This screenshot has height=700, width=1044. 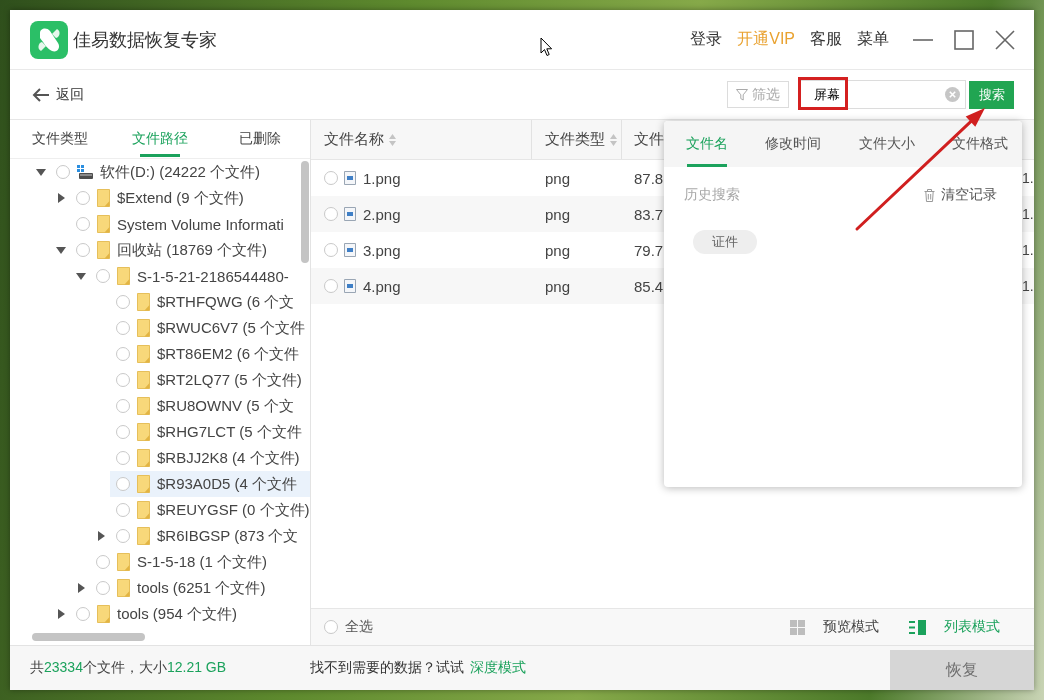 I want to click on file-name: 2.png, so click(x=382, y=214).